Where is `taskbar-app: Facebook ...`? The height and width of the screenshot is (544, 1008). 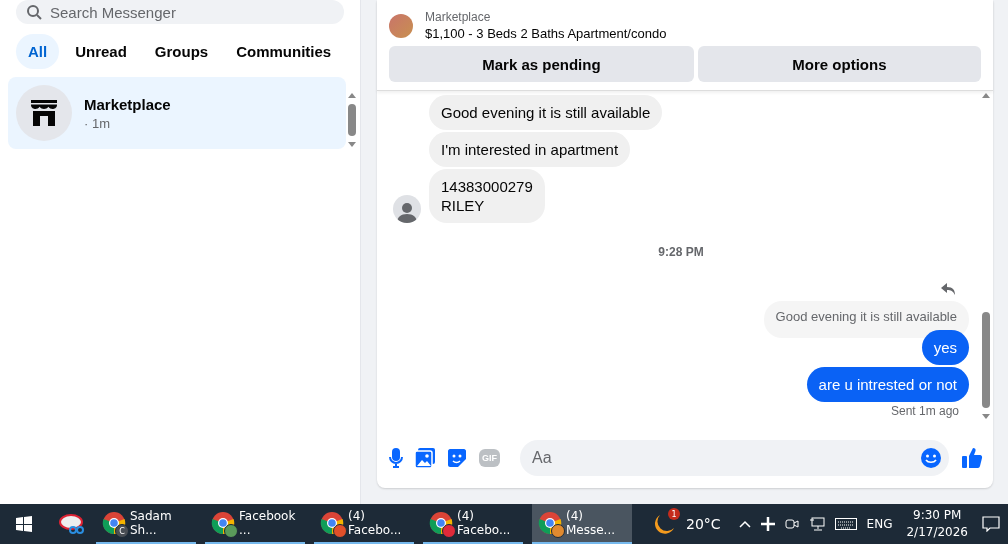 taskbar-app: Facebook ... is located at coordinates (255, 524).